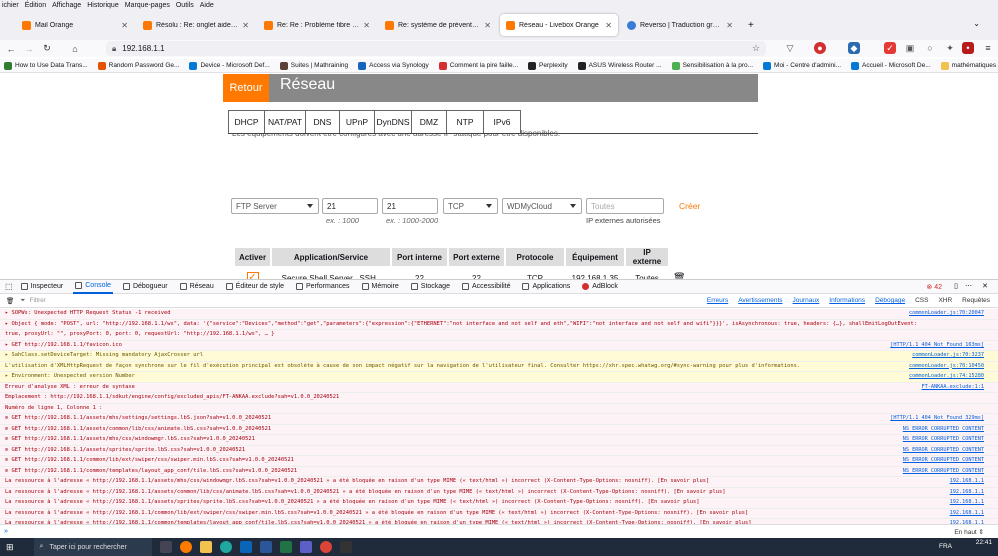 The image size is (998, 556). I want to click on windows-start-icon: ⊞, so click(10, 547).